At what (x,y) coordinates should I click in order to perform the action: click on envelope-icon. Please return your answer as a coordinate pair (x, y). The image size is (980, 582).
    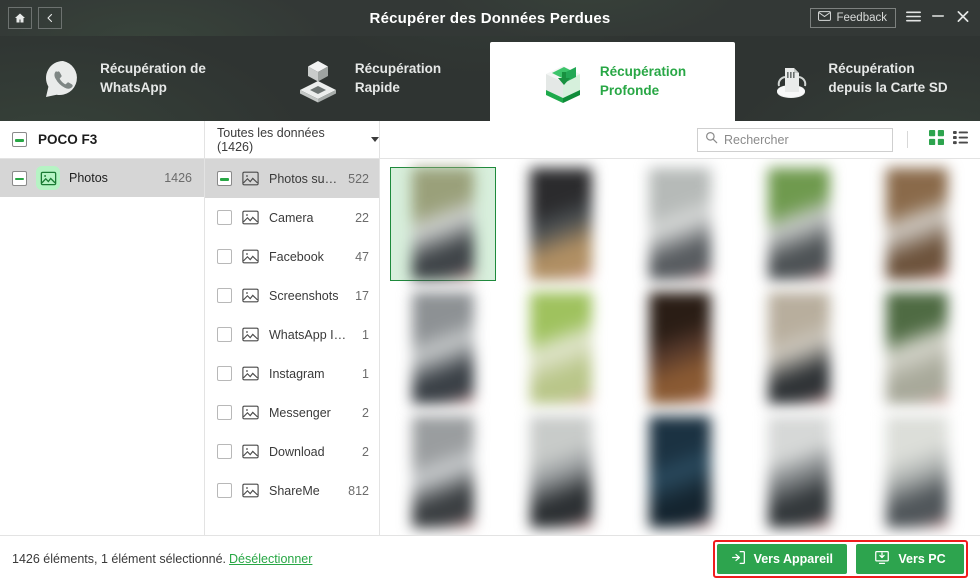
    Looking at the image, I should click on (825, 17).